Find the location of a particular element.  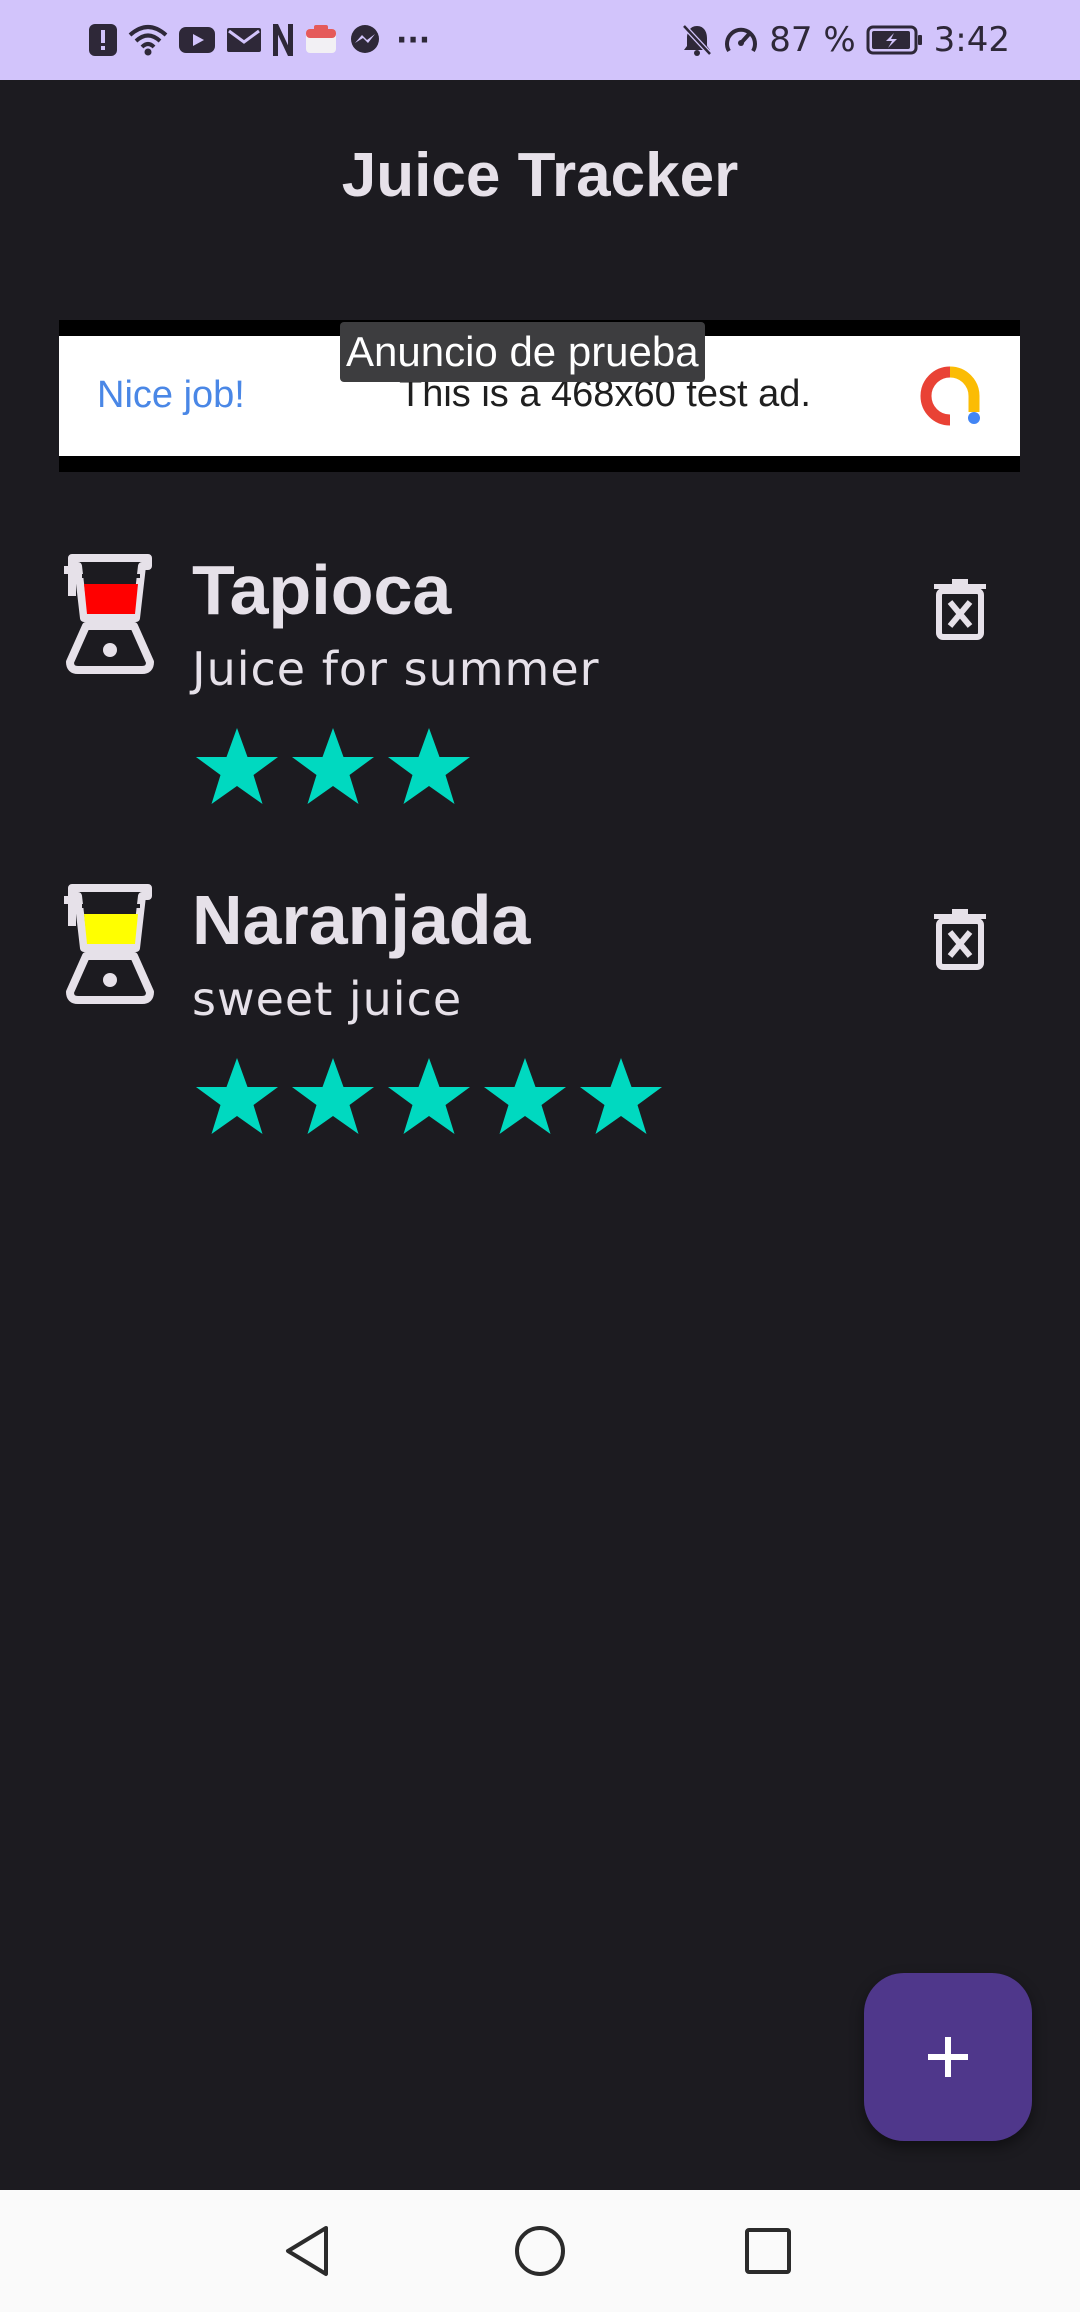

alert-icon is located at coordinates (103, 40).